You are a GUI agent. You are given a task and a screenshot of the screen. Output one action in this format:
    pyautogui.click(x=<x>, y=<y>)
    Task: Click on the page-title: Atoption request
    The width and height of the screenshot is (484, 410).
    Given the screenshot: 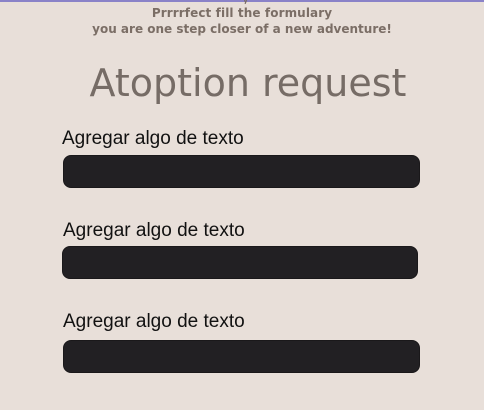 What is the action you would take?
    pyautogui.click(x=248, y=83)
    